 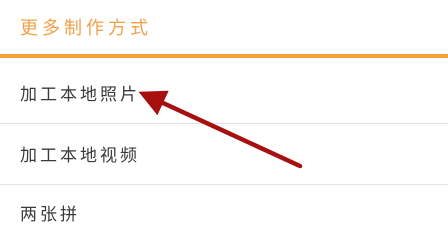 What do you see at coordinates (50, 215) in the screenshot?
I see `menu-item-label: 两张拼` at bounding box center [50, 215].